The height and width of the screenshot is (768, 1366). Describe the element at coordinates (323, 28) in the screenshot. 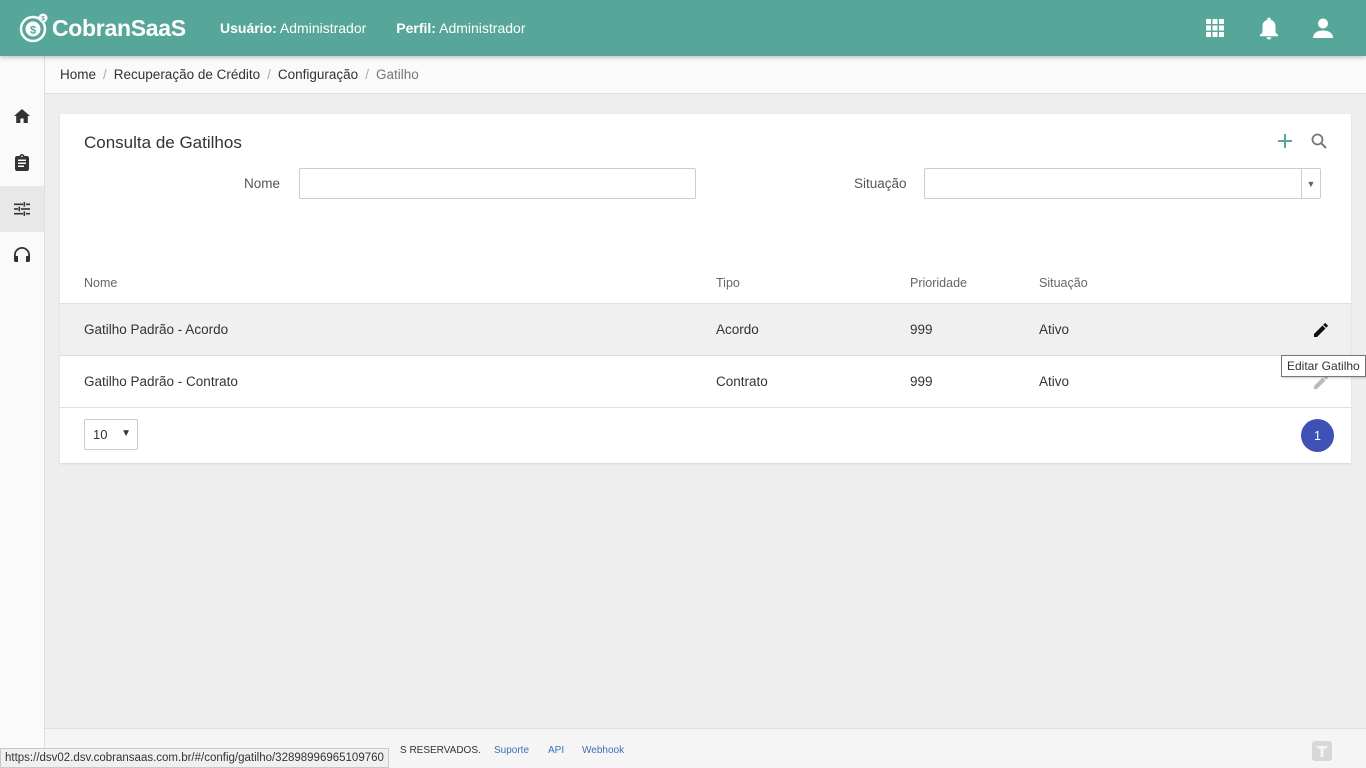

I see `user-value: Administrador` at that location.